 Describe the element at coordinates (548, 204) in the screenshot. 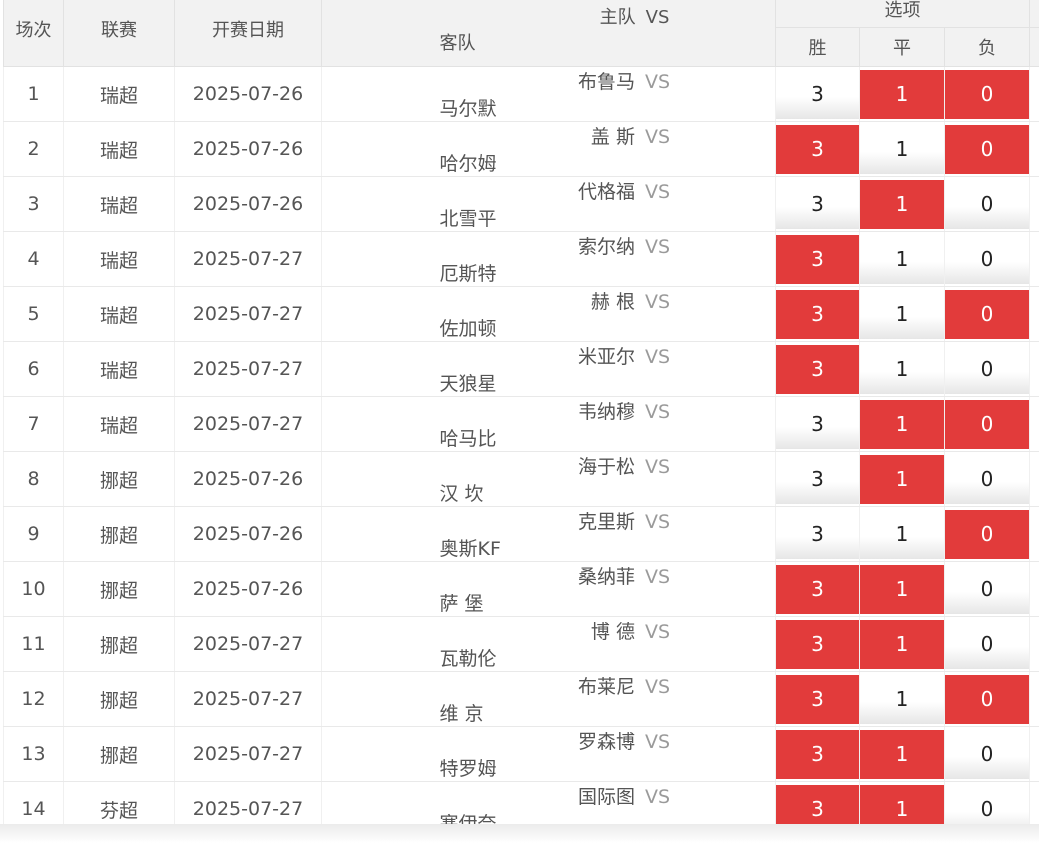

I see `match-teams: 代格福 VS 北雪平` at that location.